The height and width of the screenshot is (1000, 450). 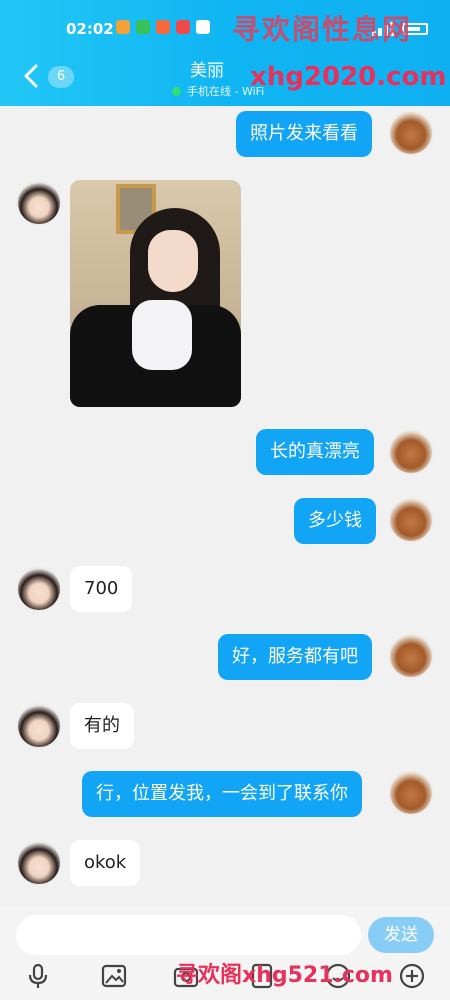 What do you see at coordinates (105, 863) in the screenshot?
I see `message-bubble-received: okok` at bounding box center [105, 863].